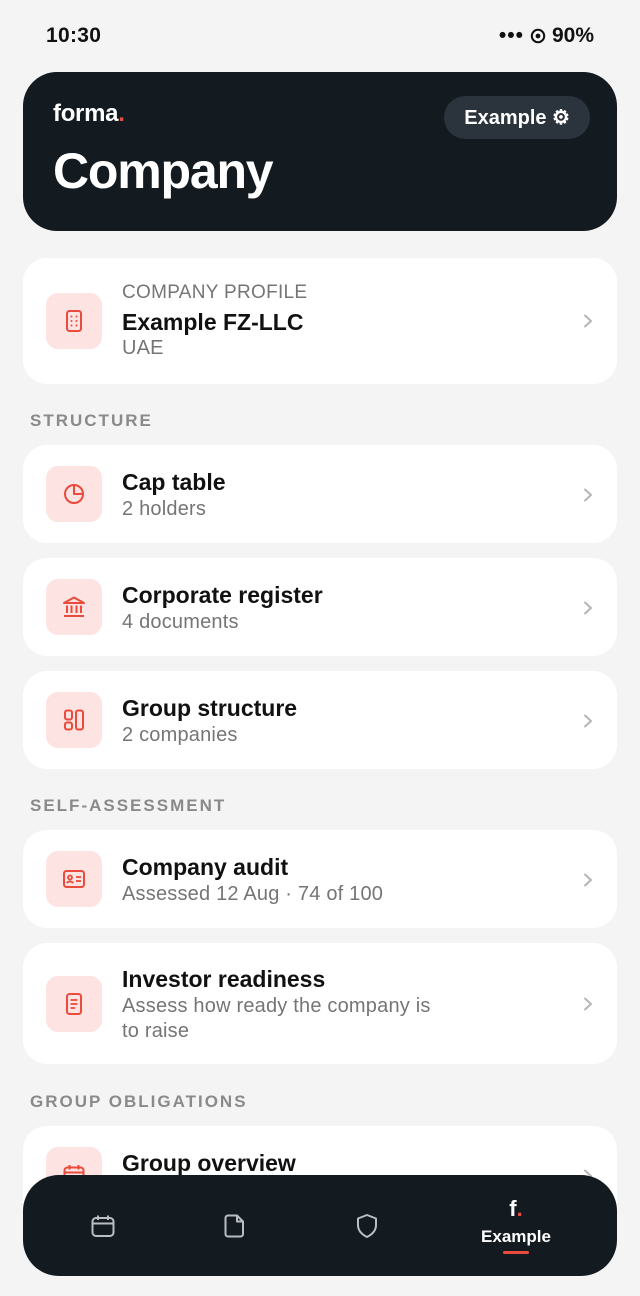  Describe the element at coordinates (320, 36) in the screenshot. I see `status-bar: 10:30 ••• 90%` at that location.